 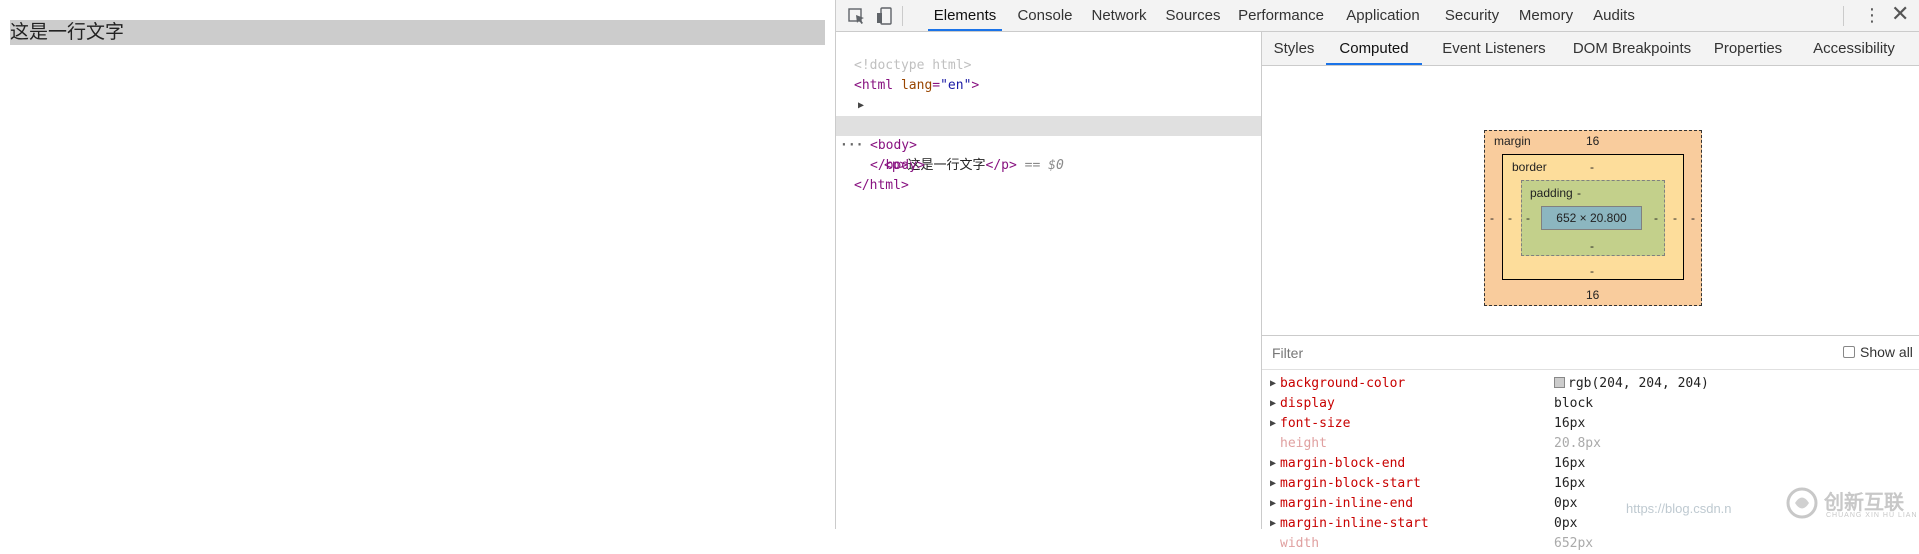 I want to click on tab-properties: Properties, so click(x=1748, y=48).